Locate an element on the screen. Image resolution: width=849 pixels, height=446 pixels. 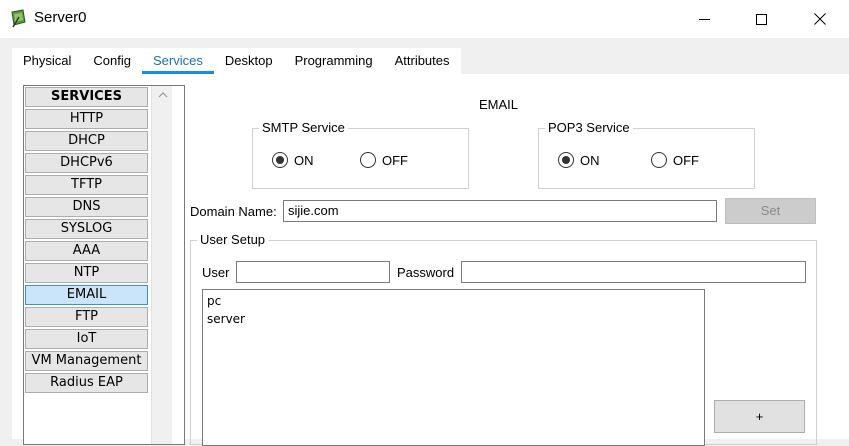
smtp-service-legend: SMTP Service is located at coordinates (303, 128).